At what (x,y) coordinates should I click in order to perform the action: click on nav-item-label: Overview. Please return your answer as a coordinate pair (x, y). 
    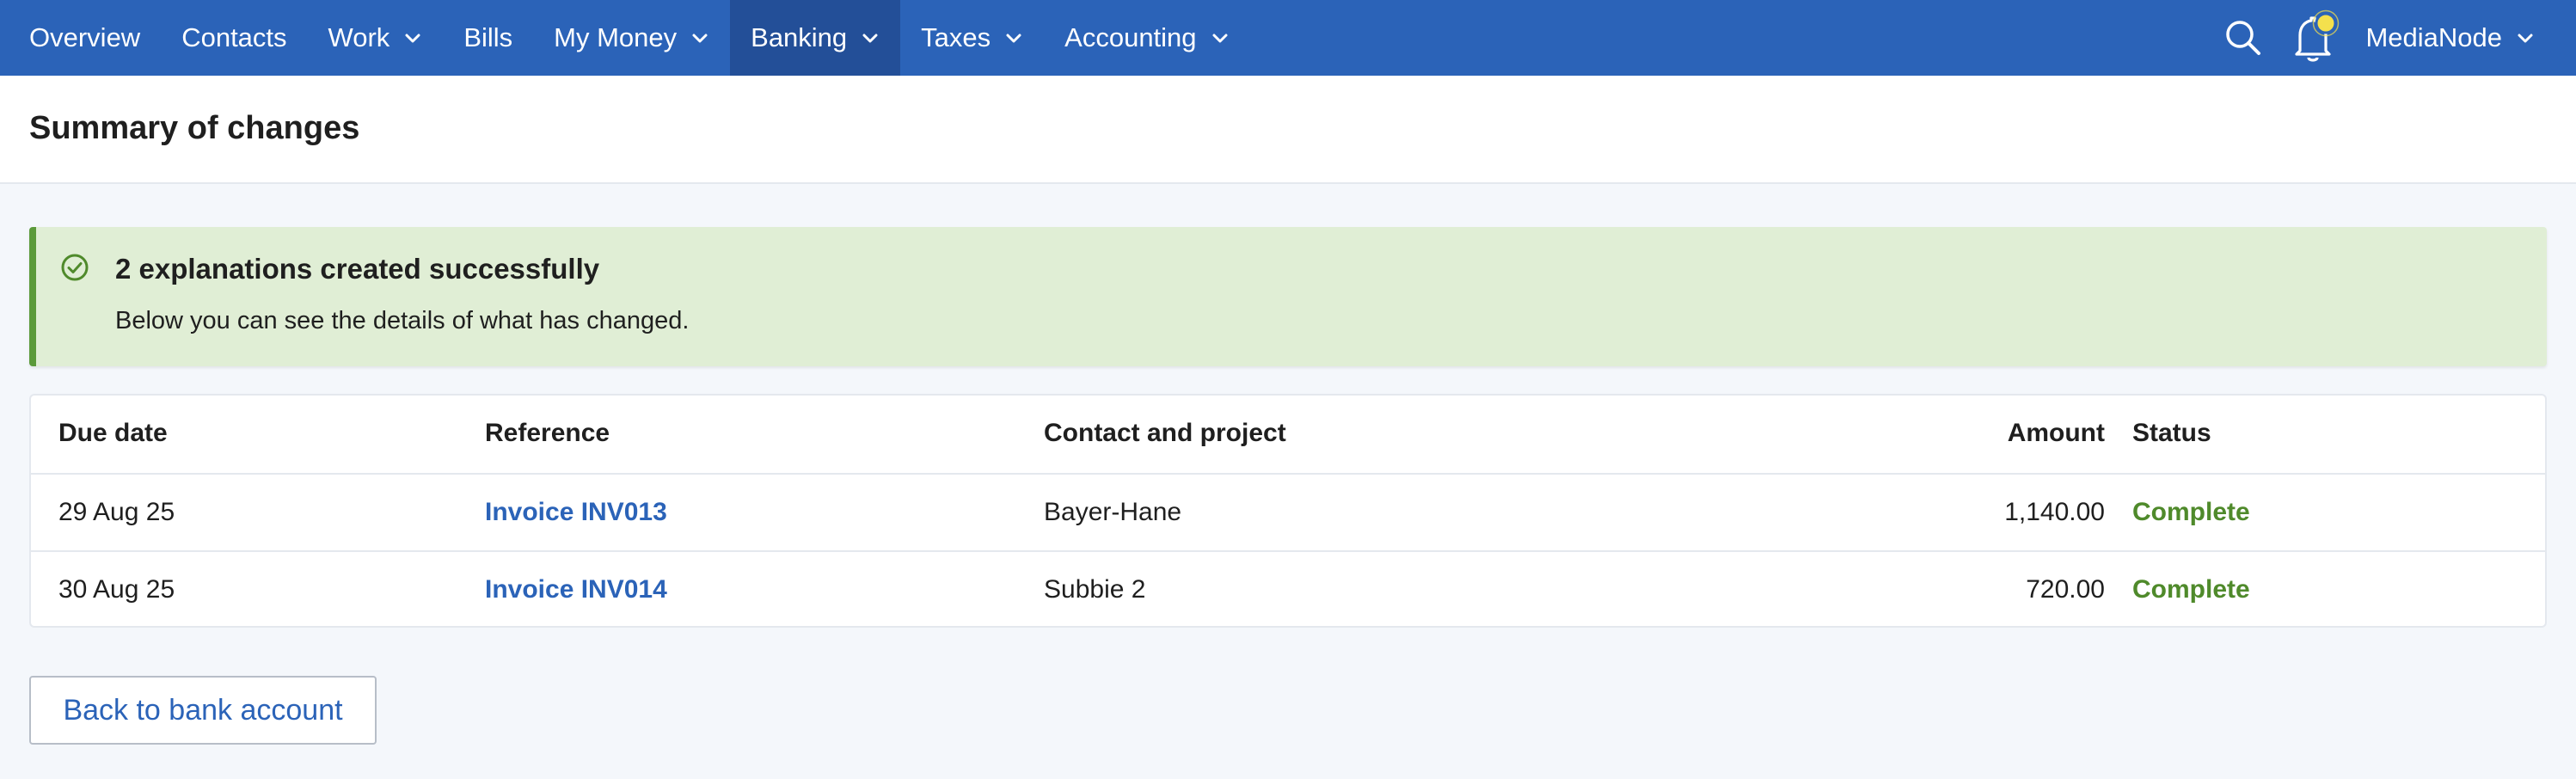
    Looking at the image, I should click on (85, 37).